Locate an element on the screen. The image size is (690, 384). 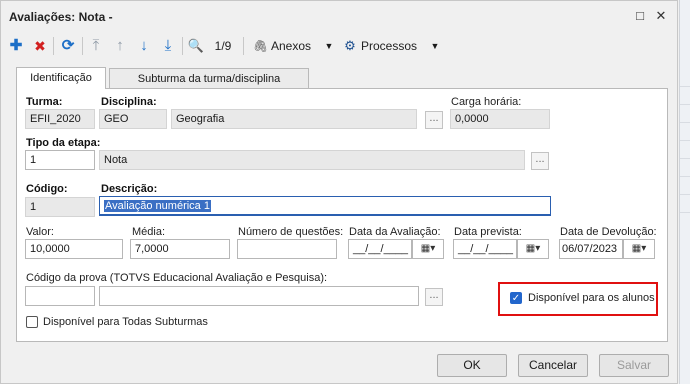
restore-icon: □ is located at coordinates (640, 16).